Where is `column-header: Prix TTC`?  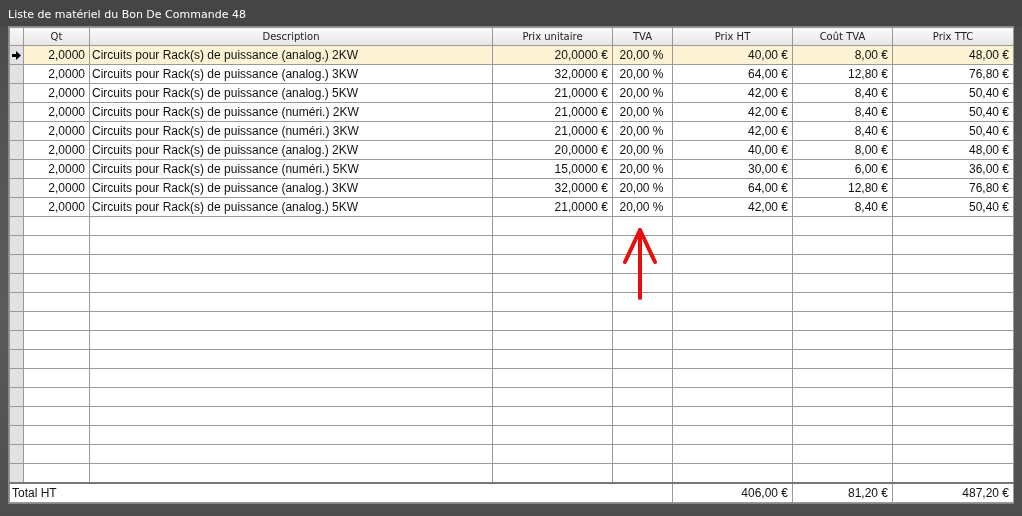 column-header: Prix TTC is located at coordinates (953, 36).